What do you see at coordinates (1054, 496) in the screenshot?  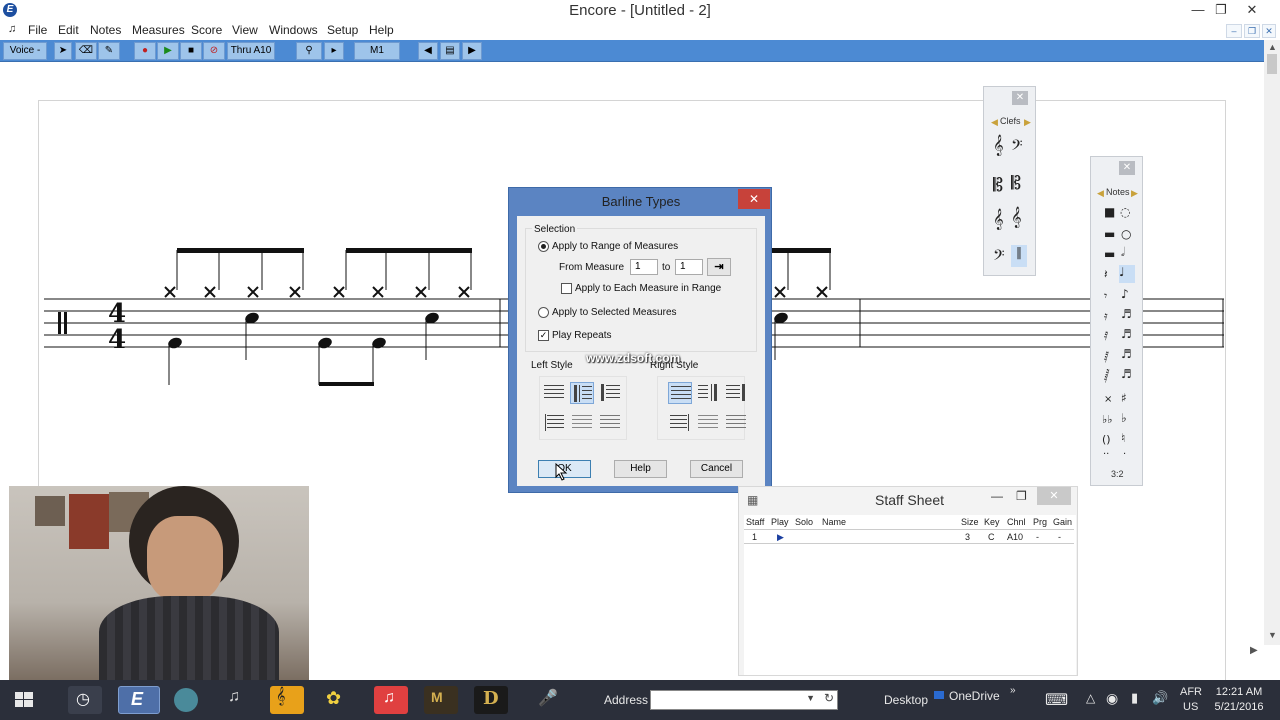 I see `staff-sheet-close: ✕` at bounding box center [1054, 496].